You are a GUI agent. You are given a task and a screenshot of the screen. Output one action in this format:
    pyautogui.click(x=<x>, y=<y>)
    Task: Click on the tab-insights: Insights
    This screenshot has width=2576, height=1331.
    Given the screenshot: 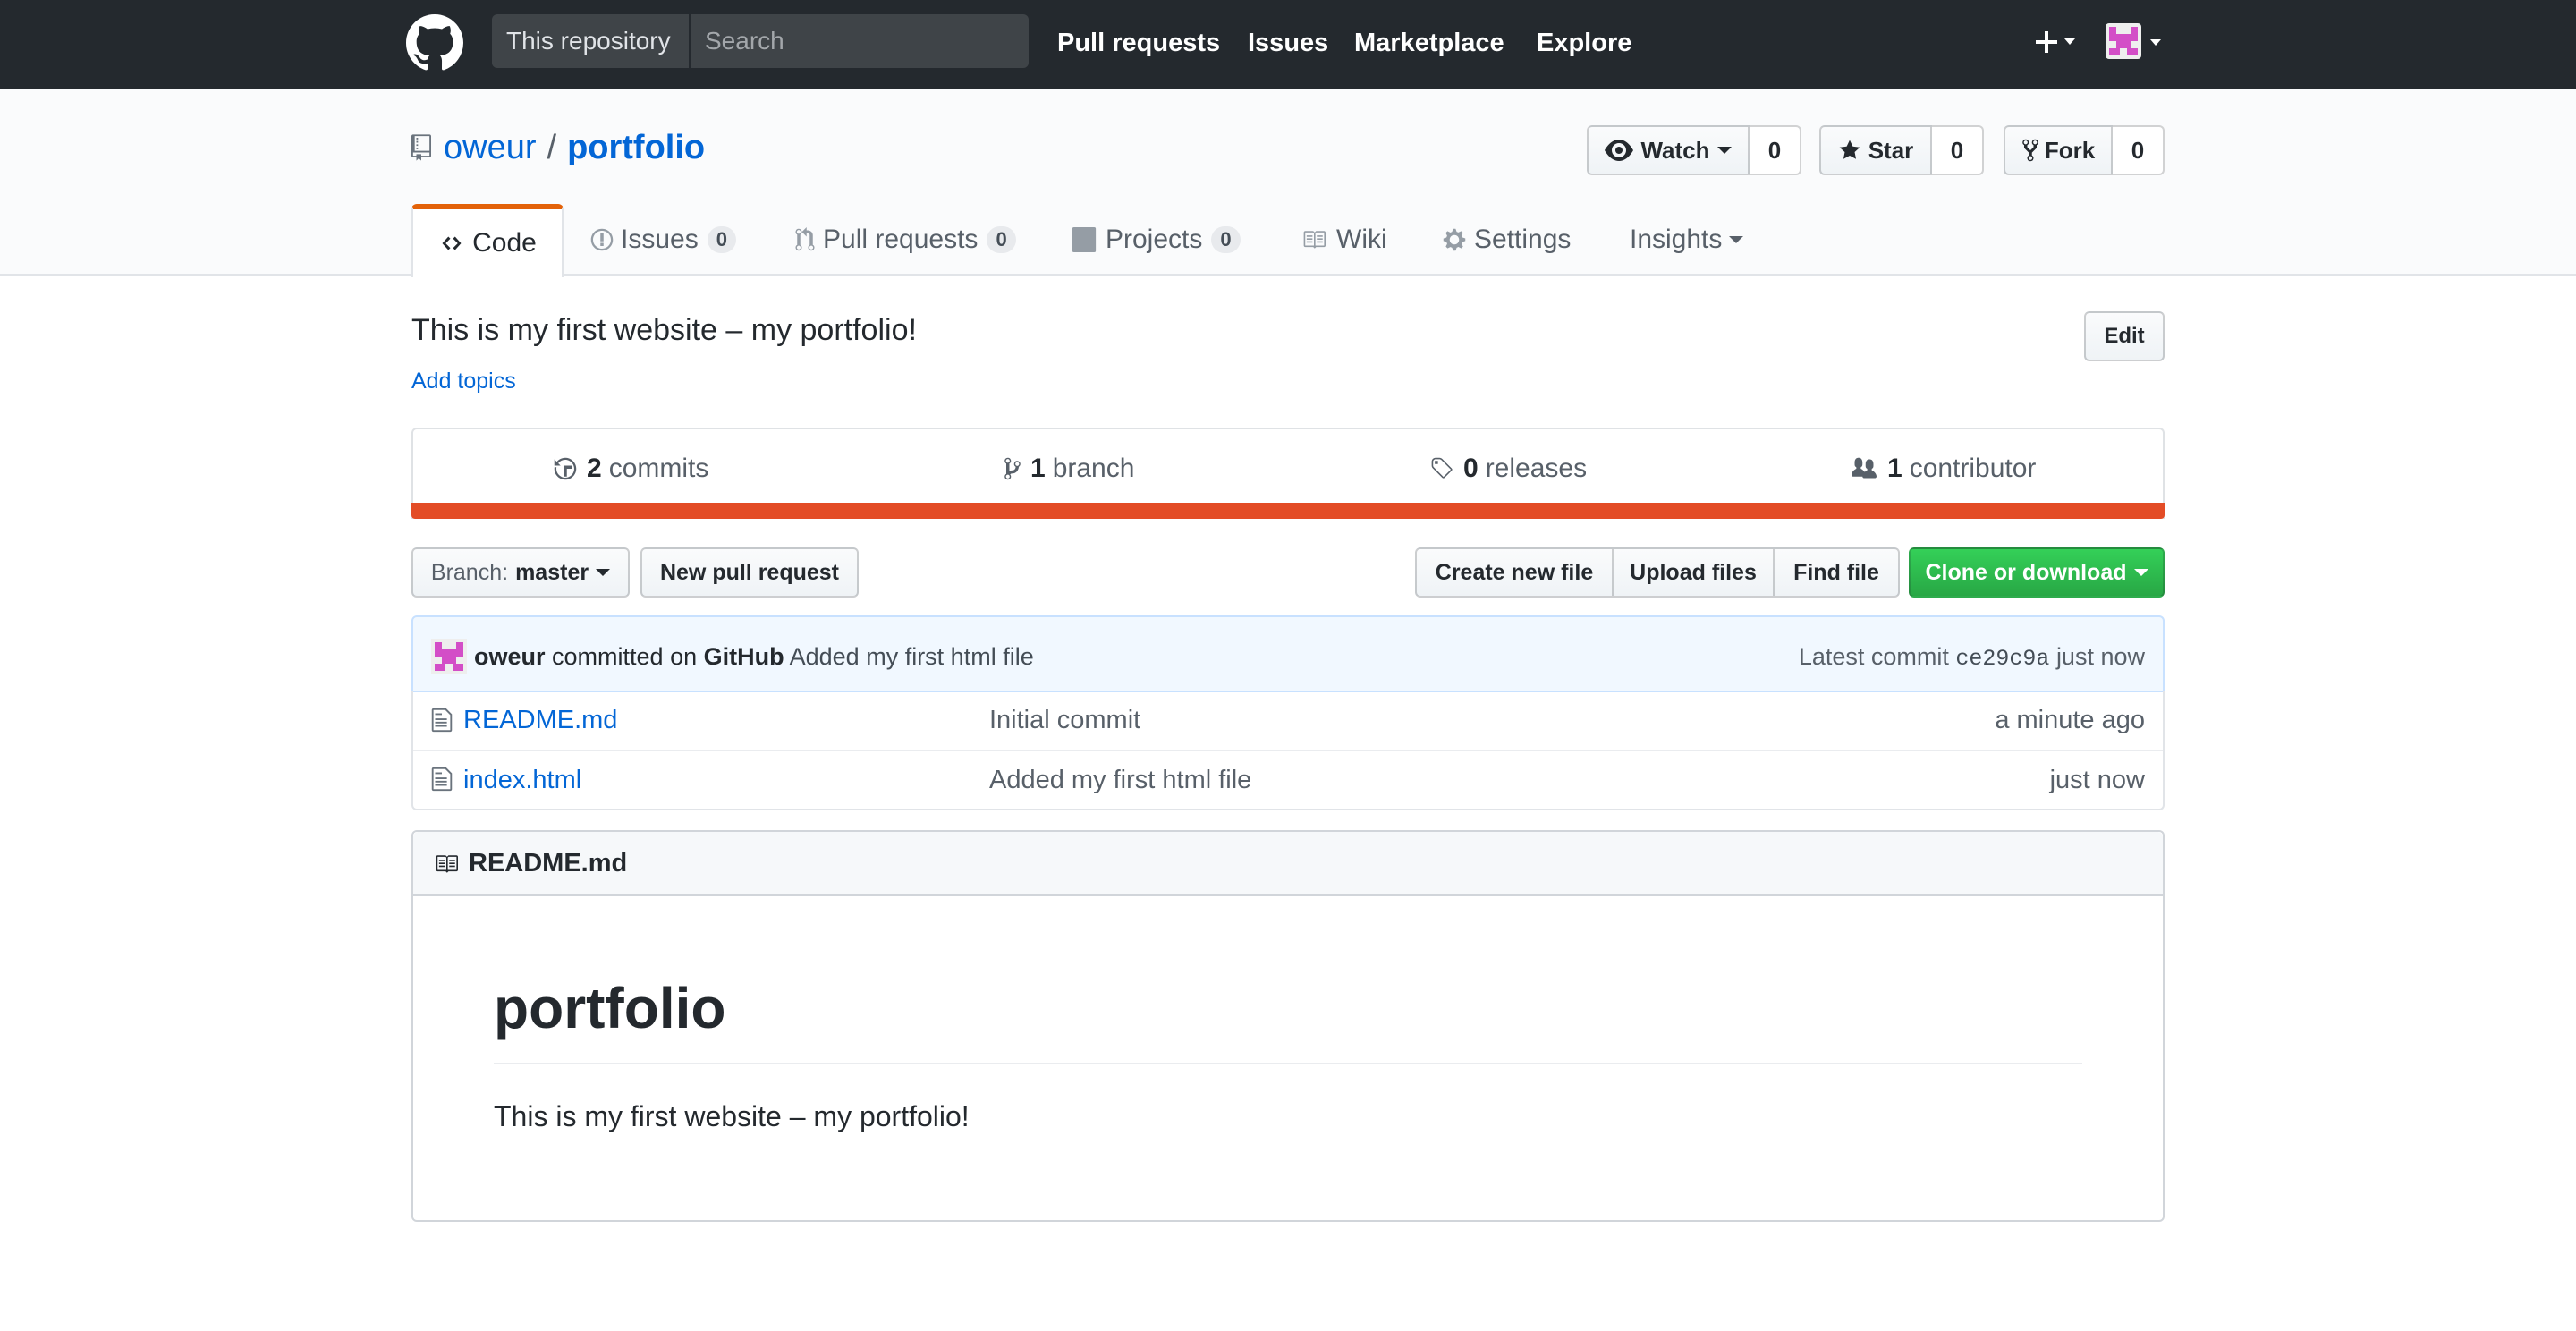 What is the action you would take?
    pyautogui.click(x=1687, y=240)
    